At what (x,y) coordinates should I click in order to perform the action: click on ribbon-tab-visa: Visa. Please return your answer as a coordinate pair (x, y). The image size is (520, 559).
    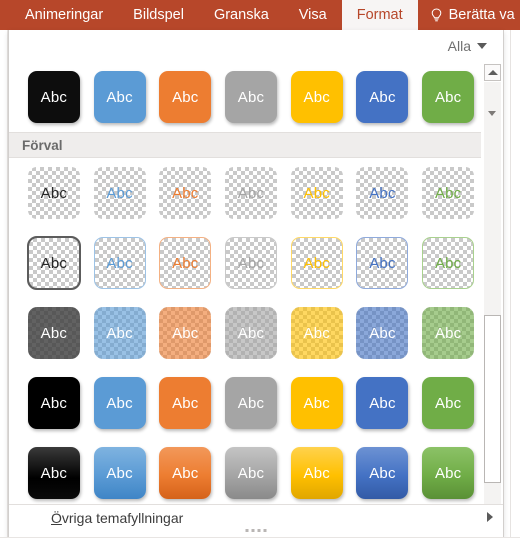
    Looking at the image, I should click on (313, 15).